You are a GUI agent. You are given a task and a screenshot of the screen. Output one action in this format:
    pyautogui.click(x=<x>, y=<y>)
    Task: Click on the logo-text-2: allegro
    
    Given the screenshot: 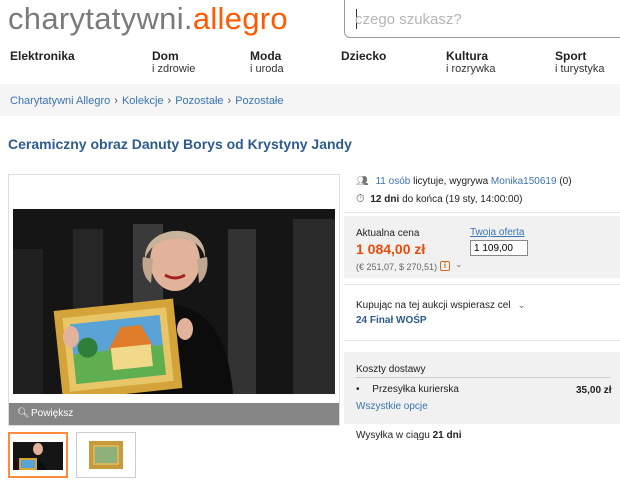 What is the action you would take?
    pyautogui.click(x=240, y=18)
    